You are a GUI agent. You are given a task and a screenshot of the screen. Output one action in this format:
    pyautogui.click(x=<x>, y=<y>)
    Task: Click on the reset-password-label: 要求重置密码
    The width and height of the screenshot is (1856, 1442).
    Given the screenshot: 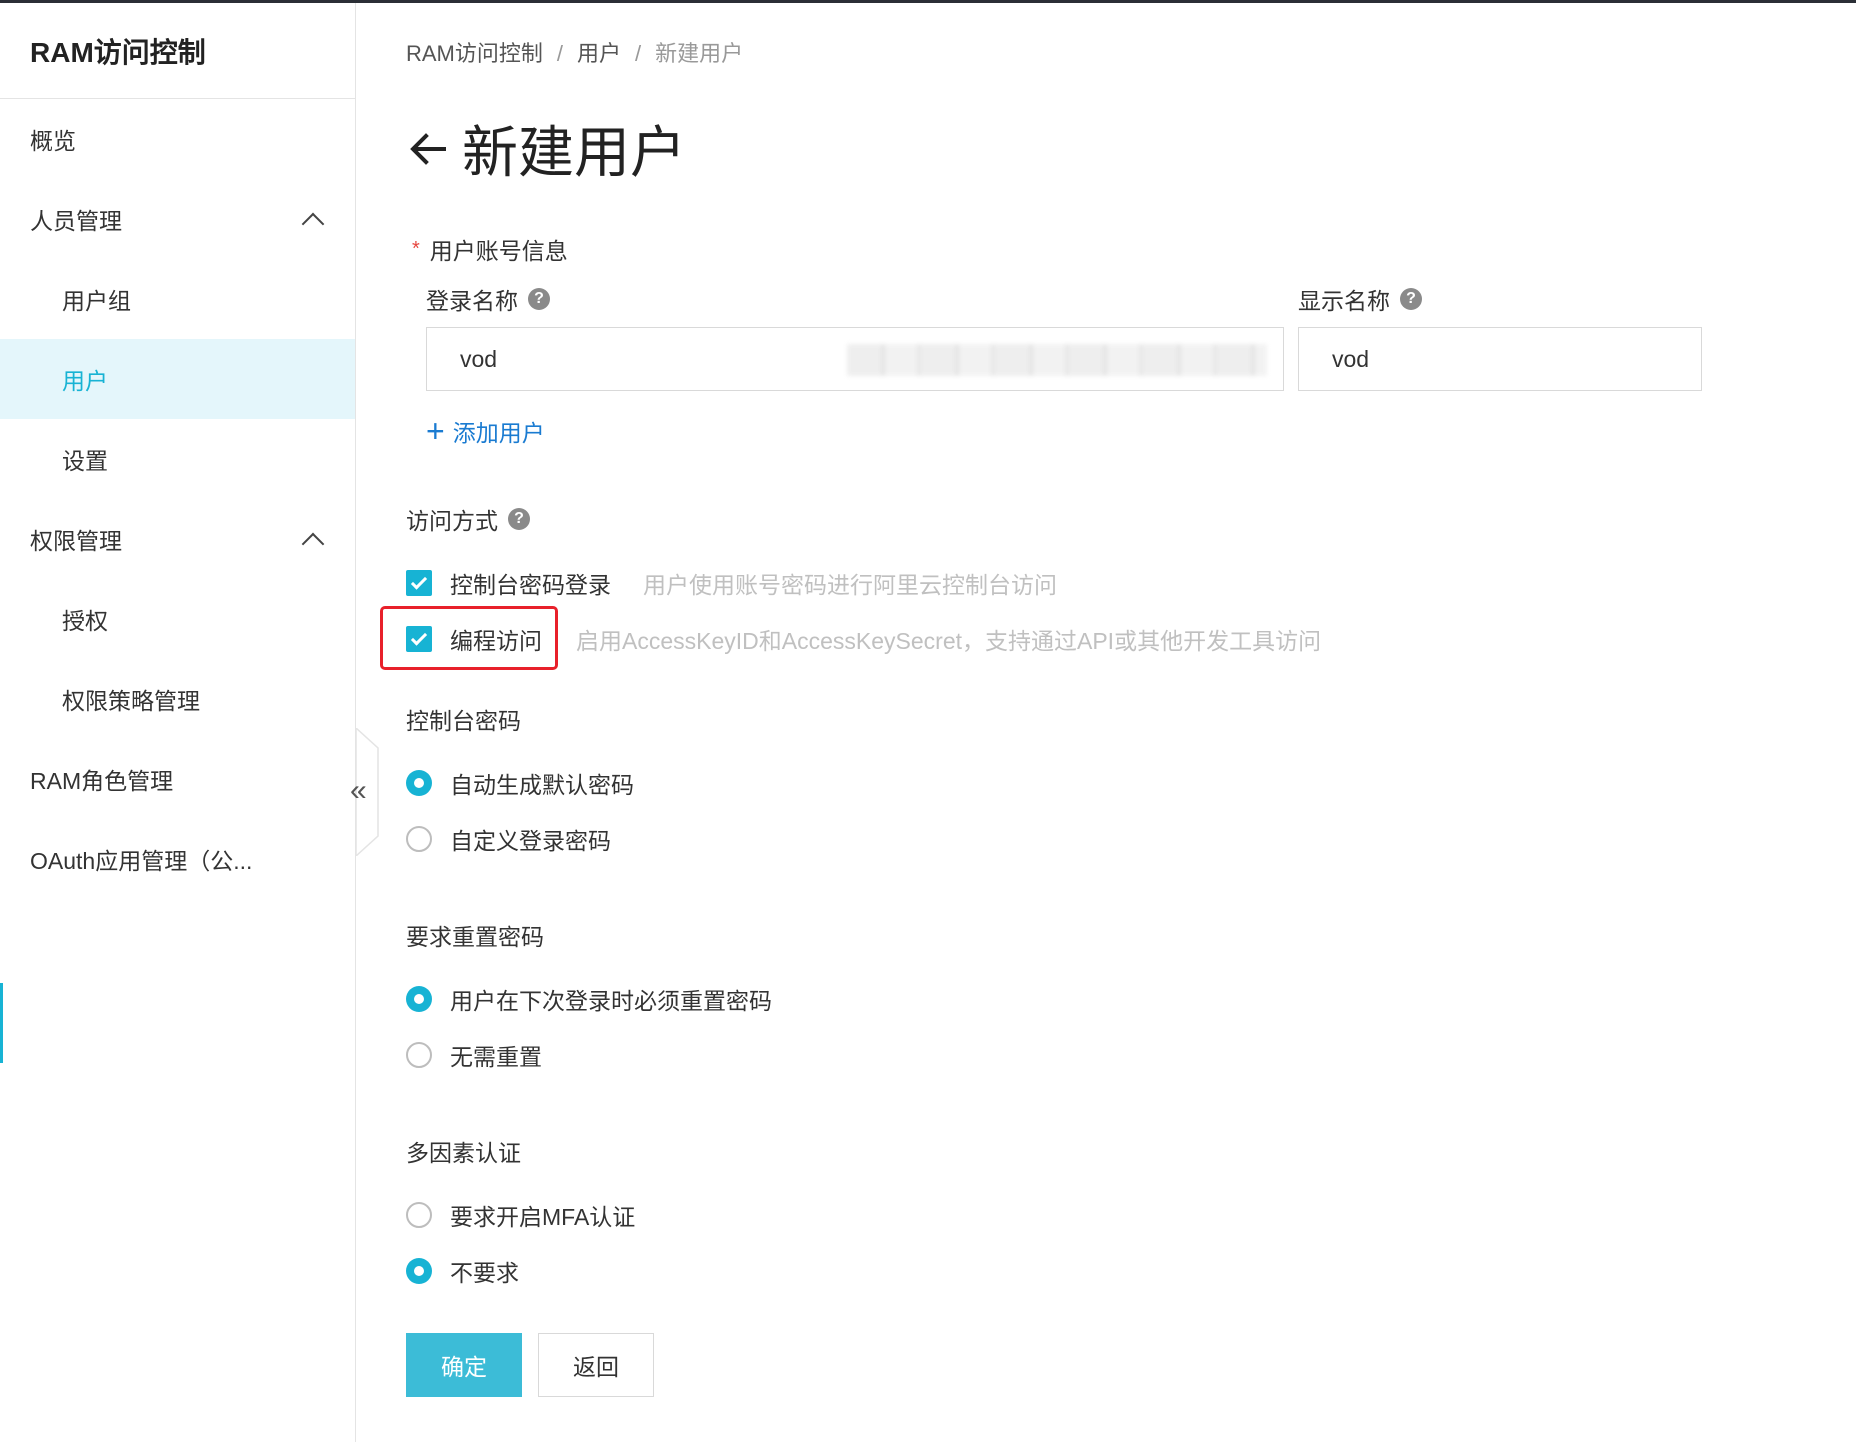 What is the action you would take?
    pyautogui.click(x=475, y=935)
    